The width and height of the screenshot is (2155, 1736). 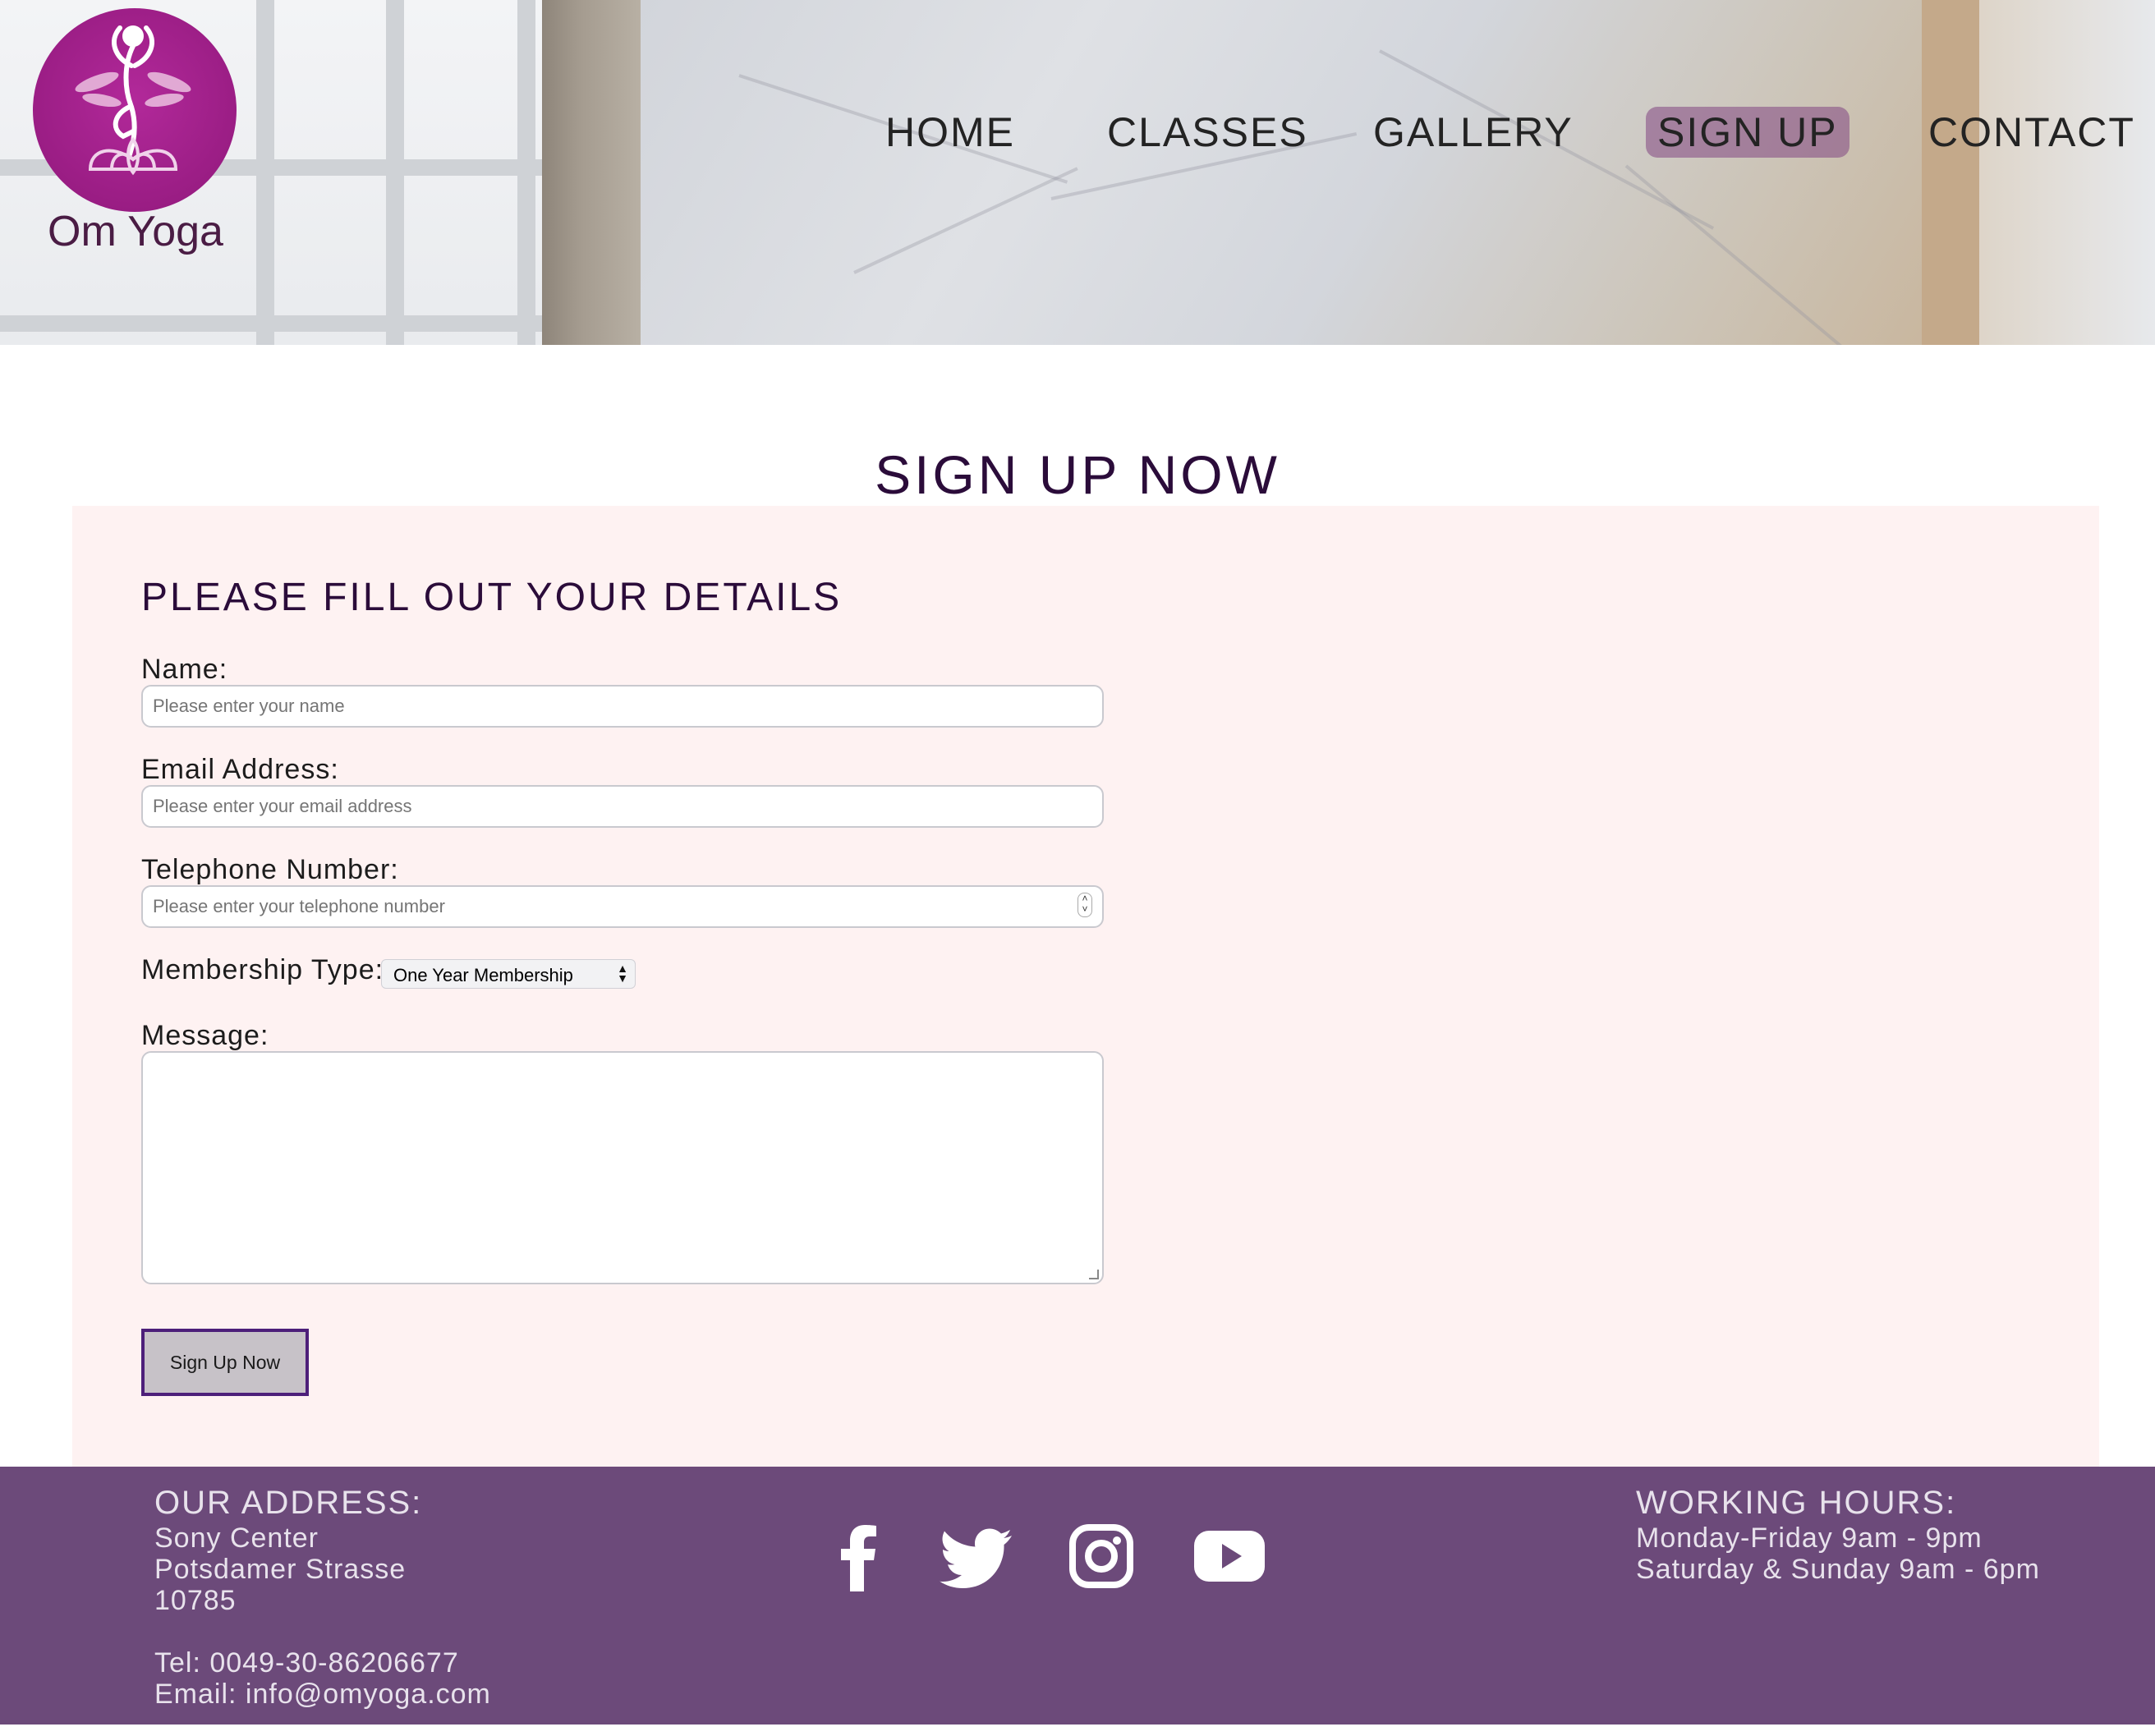 I want to click on youtube-icon, so click(x=1229, y=1556).